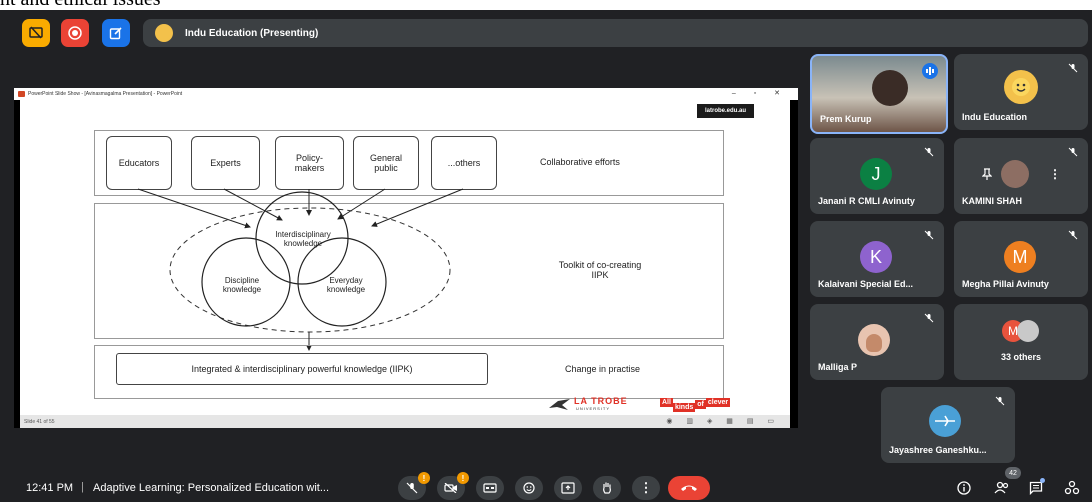 This screenshot has width=1092, height=502. What do you see at coordinates (559, 404) in the screenshot?
I see `latrobe-bird-icon` at bounding box center [559, 404].